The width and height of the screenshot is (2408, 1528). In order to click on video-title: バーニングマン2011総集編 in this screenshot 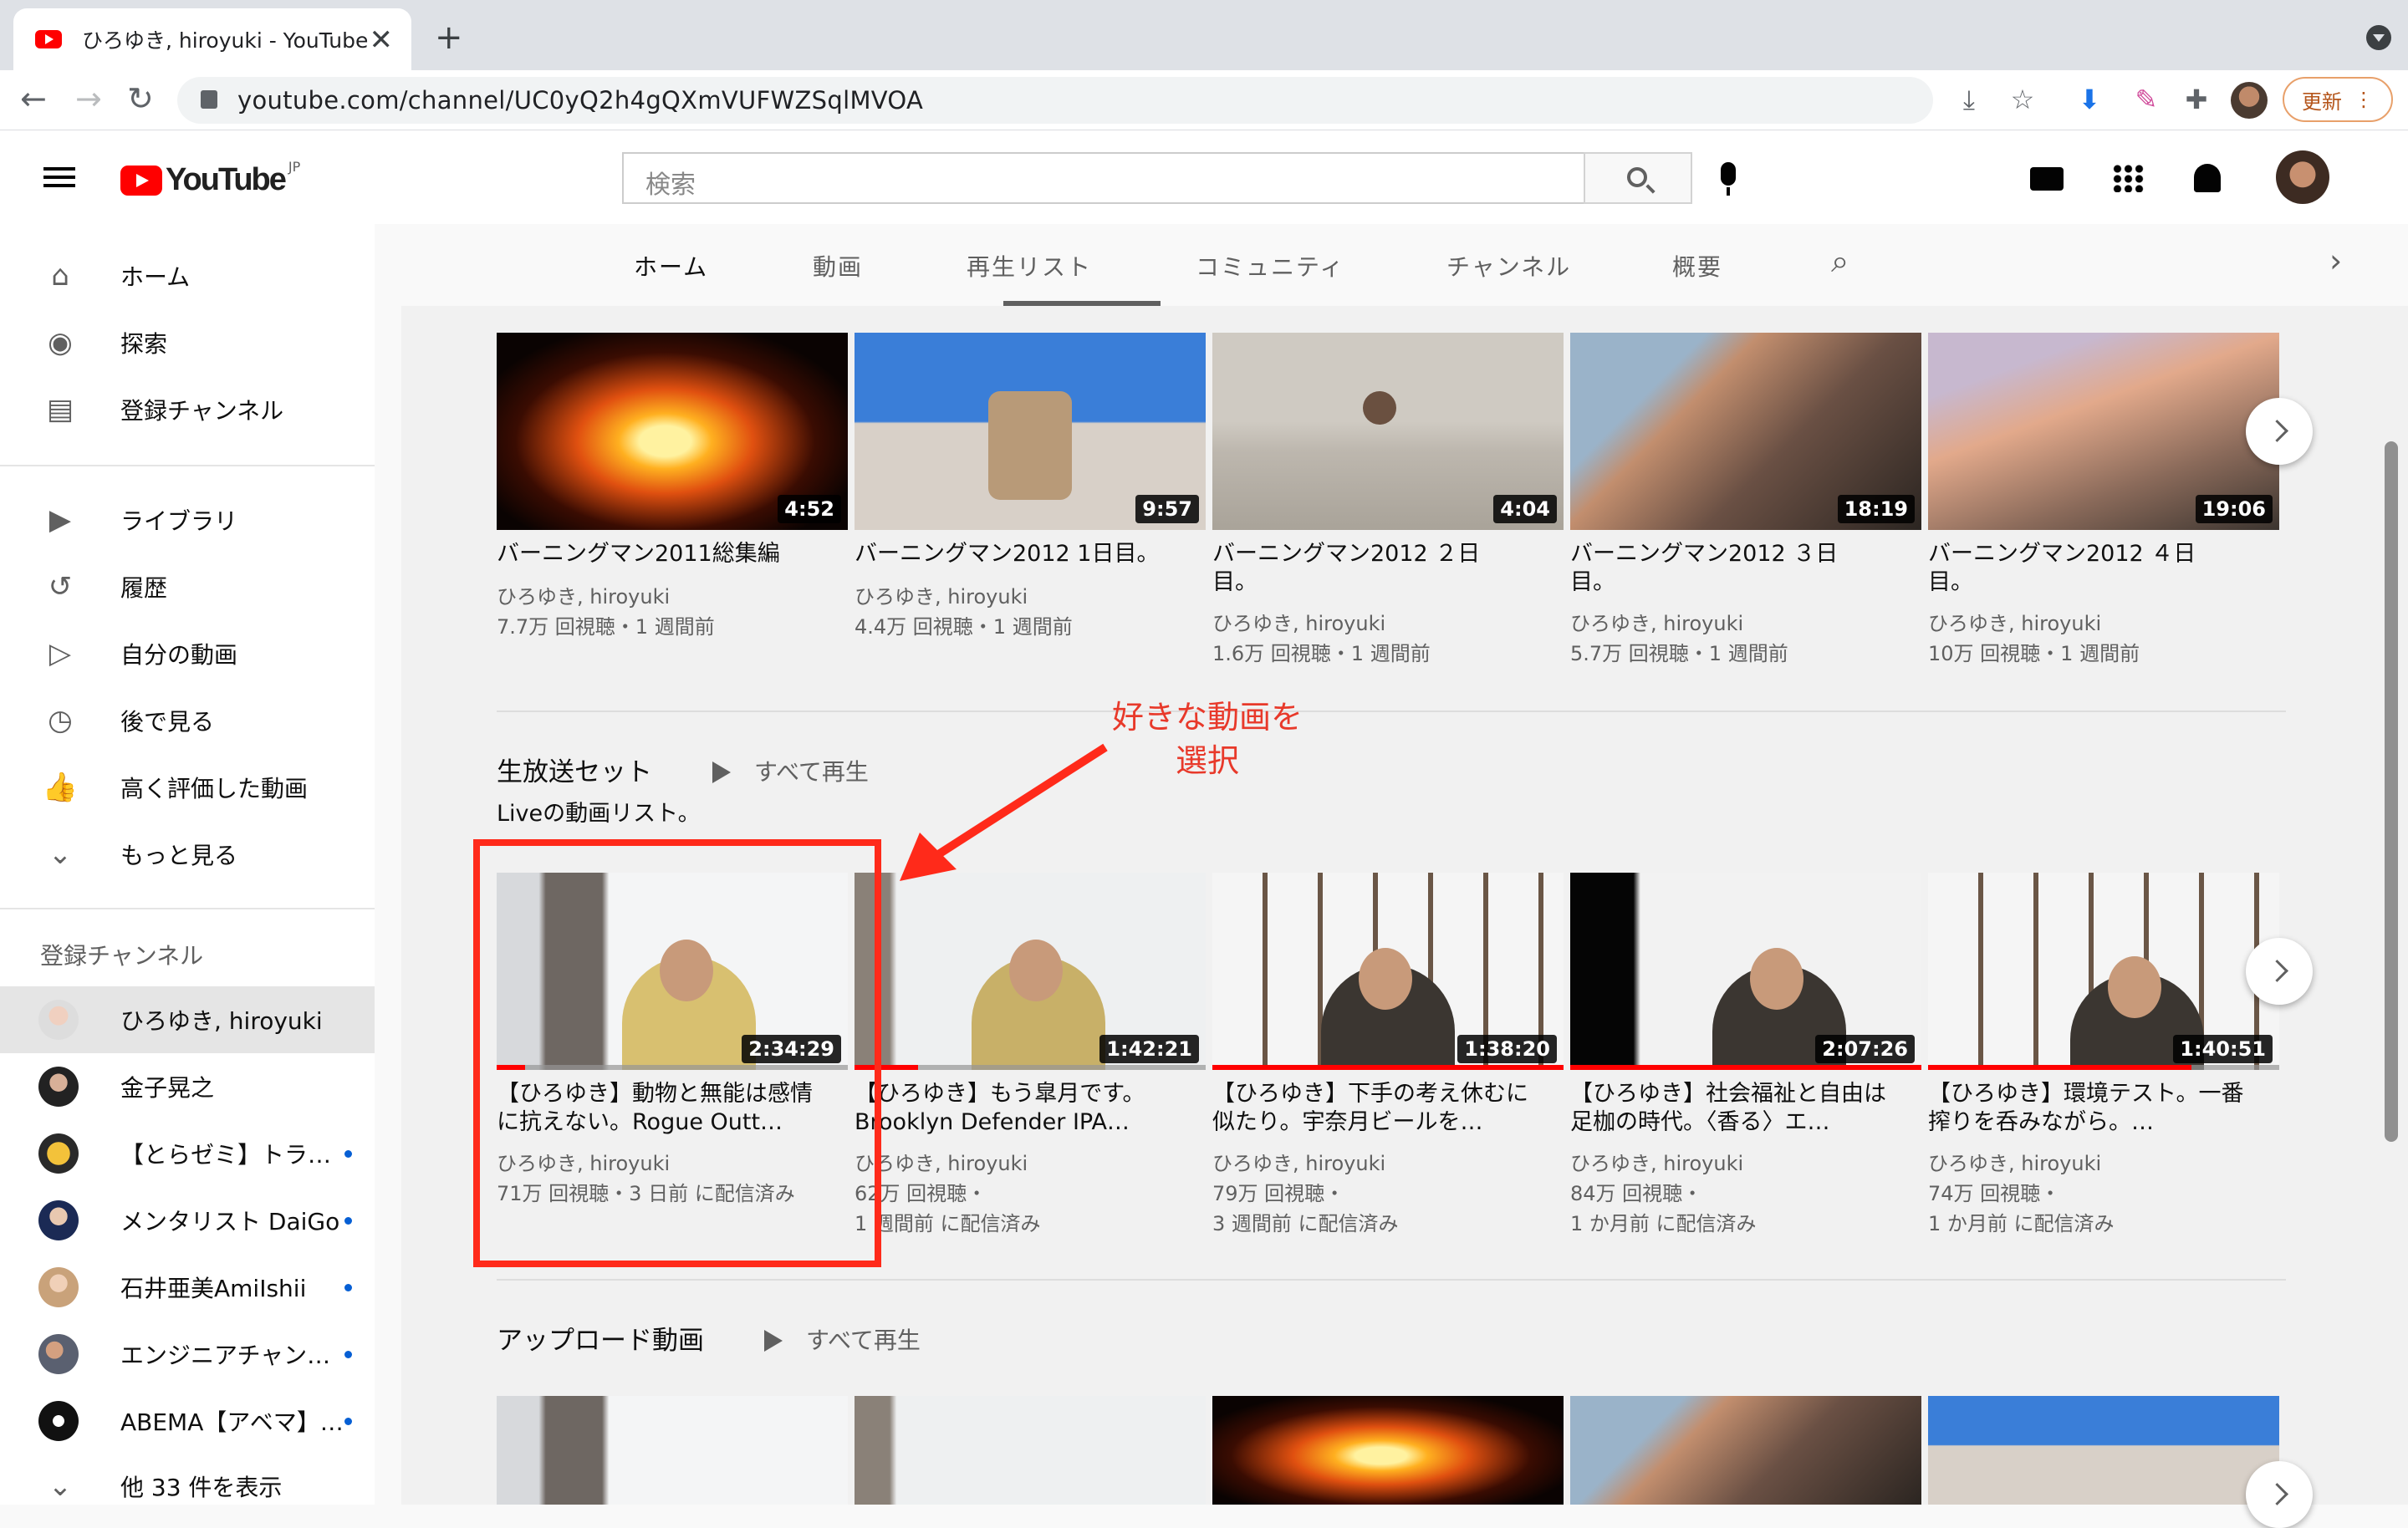, I will do `click(664, 554)`.